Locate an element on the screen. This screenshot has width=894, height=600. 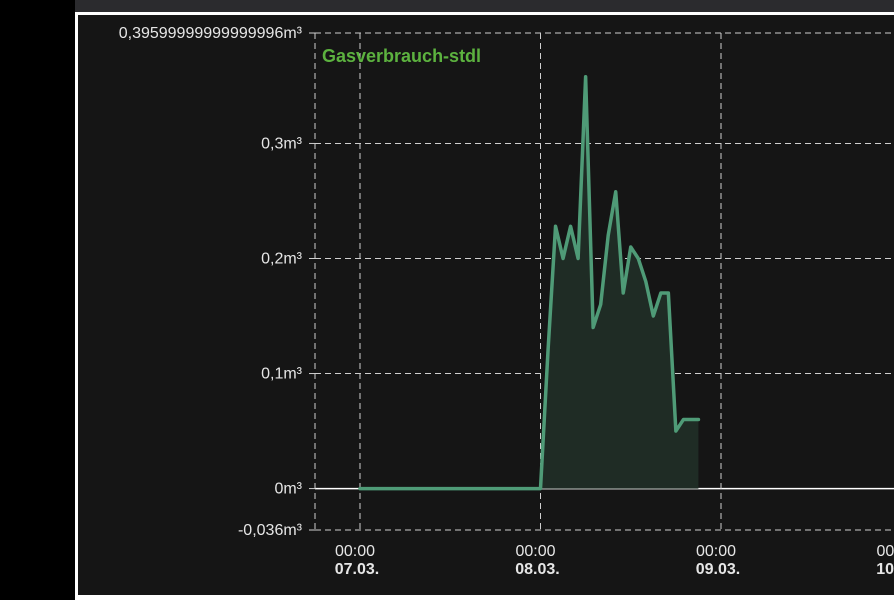
x-tick-date: 09.03. is located at coordinates (718, 569).